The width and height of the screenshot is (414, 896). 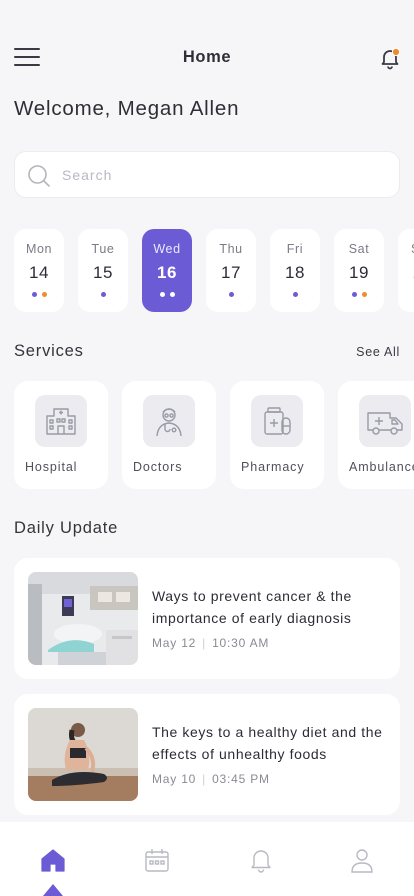 What do you see at coordinates (83, 754) in the screenshot?
I see `yoga-woman-photo` at bounding box center [83, 754].